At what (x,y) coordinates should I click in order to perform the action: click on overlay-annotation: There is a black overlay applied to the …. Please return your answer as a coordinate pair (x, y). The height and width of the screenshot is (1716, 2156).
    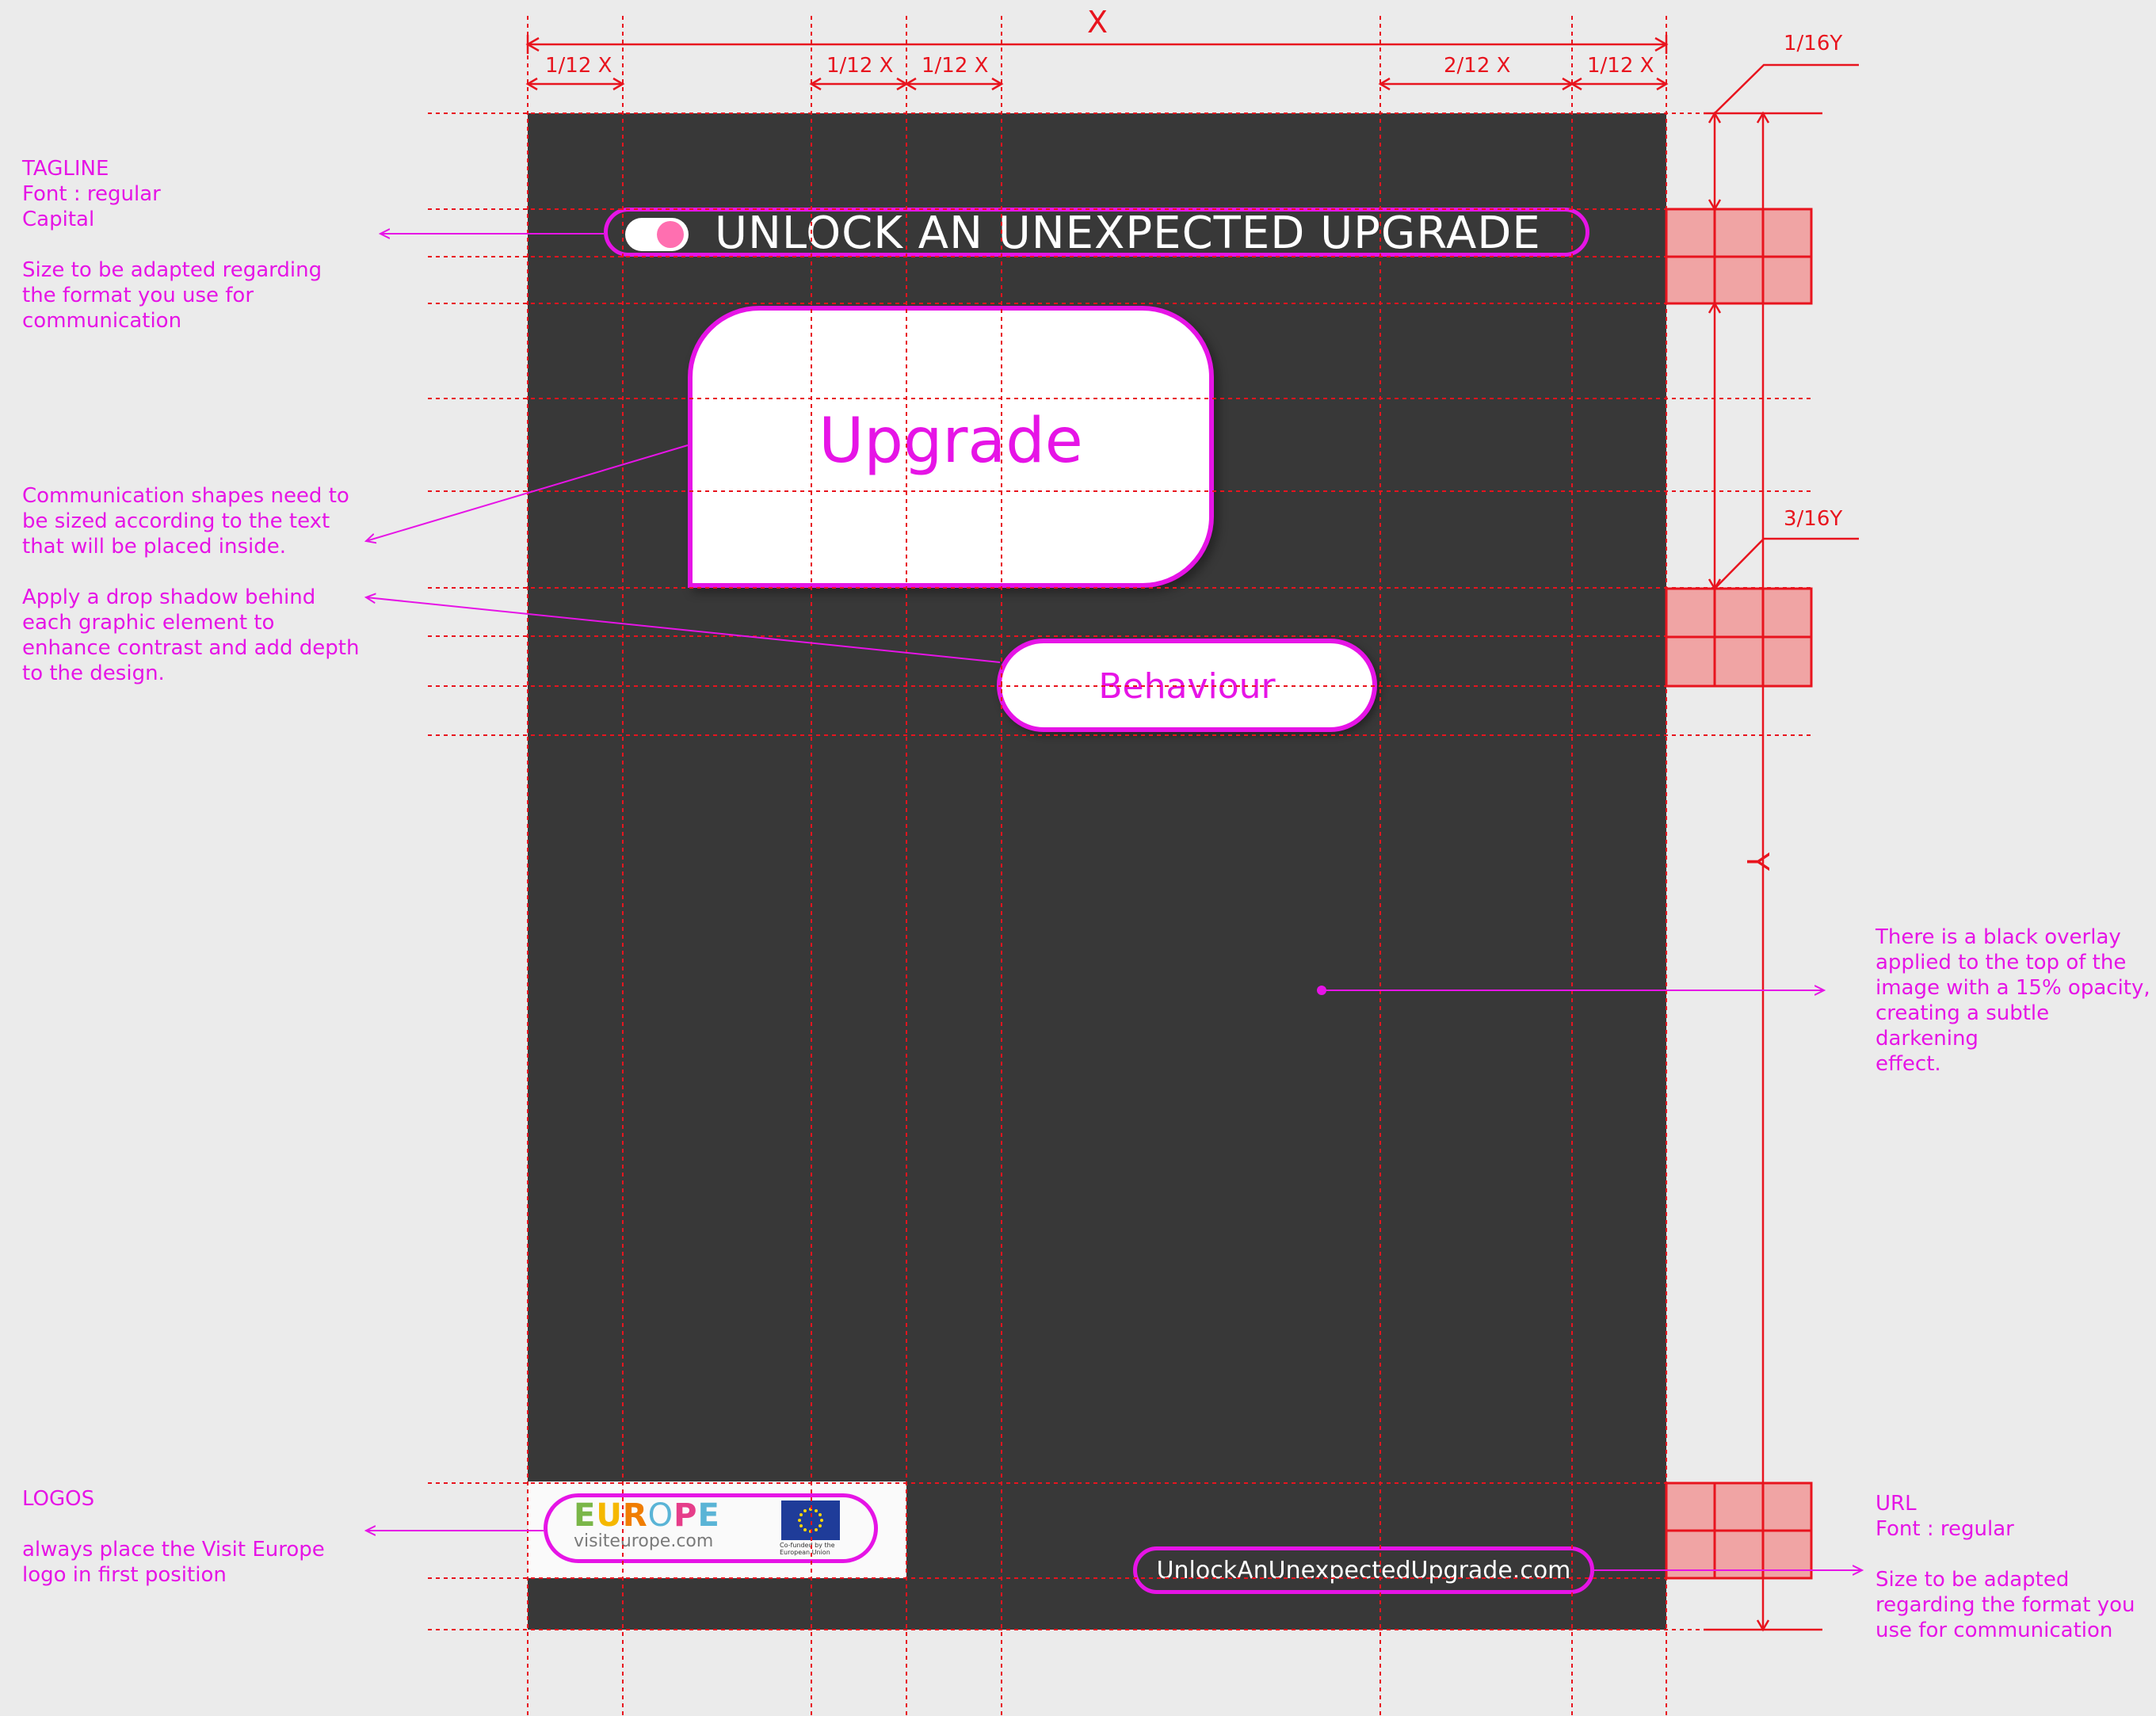
    Looking at the image, I should click on (2013, 1000).